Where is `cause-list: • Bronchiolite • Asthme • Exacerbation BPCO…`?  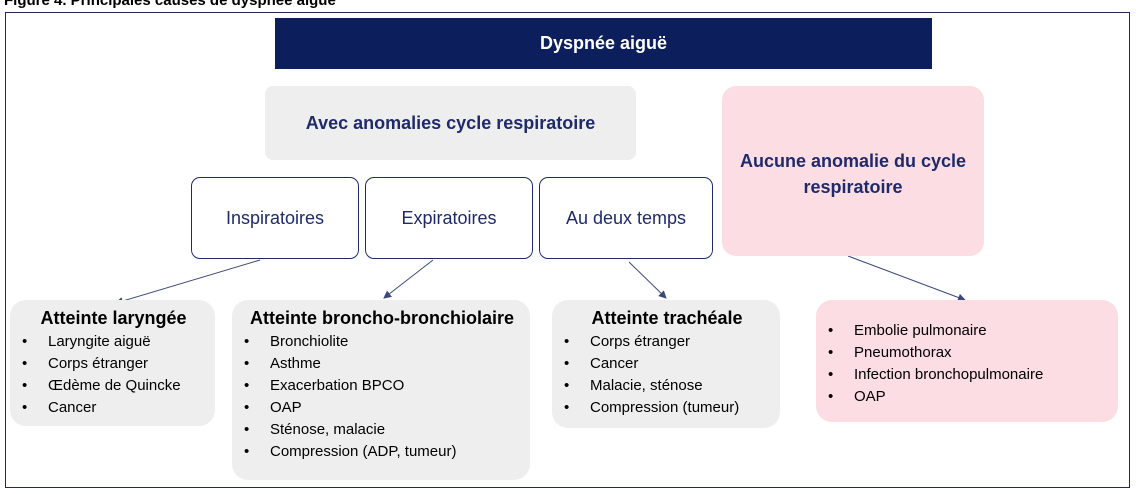
cause-list: • Bronchiolite • Asthme • Exacerbation BPCO… is located at coordinates (382, 397).